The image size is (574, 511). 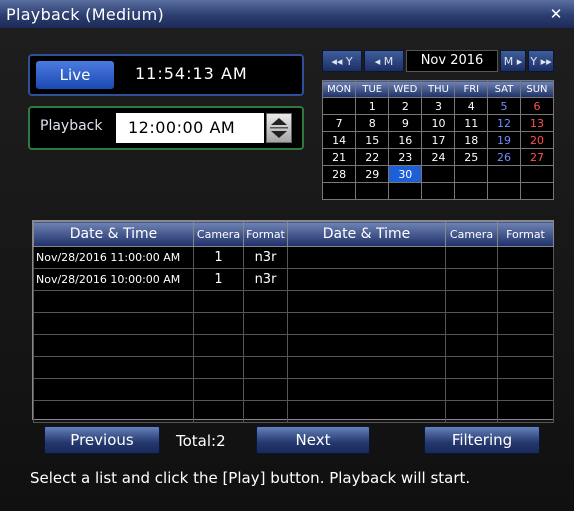 I want to click on time-spinner, so click(x=279, y=128).